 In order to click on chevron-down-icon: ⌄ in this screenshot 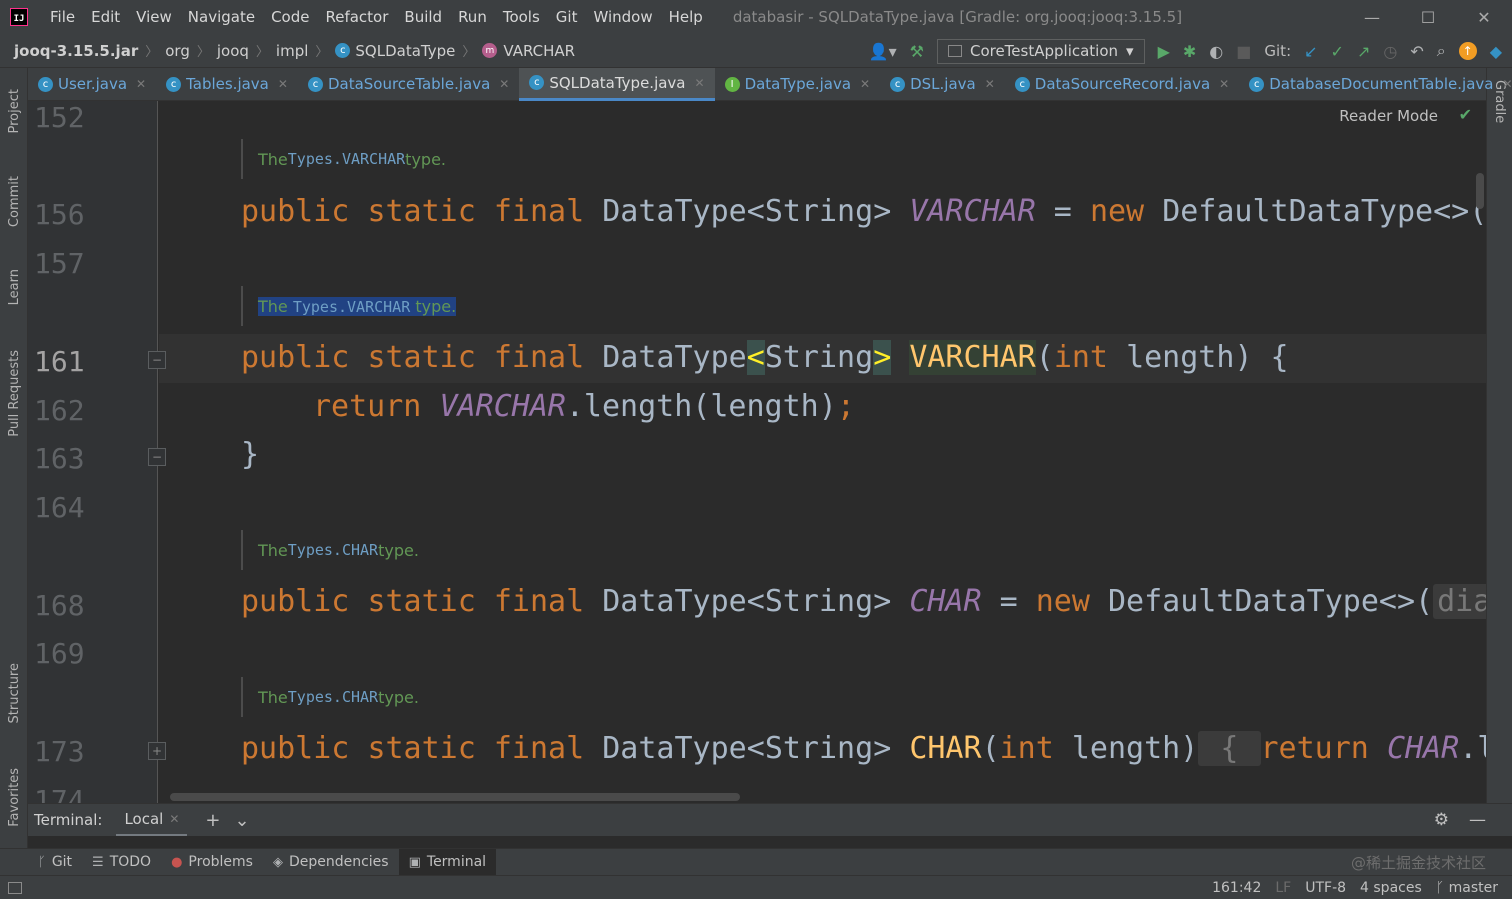, I will do `click(242, 820)`.